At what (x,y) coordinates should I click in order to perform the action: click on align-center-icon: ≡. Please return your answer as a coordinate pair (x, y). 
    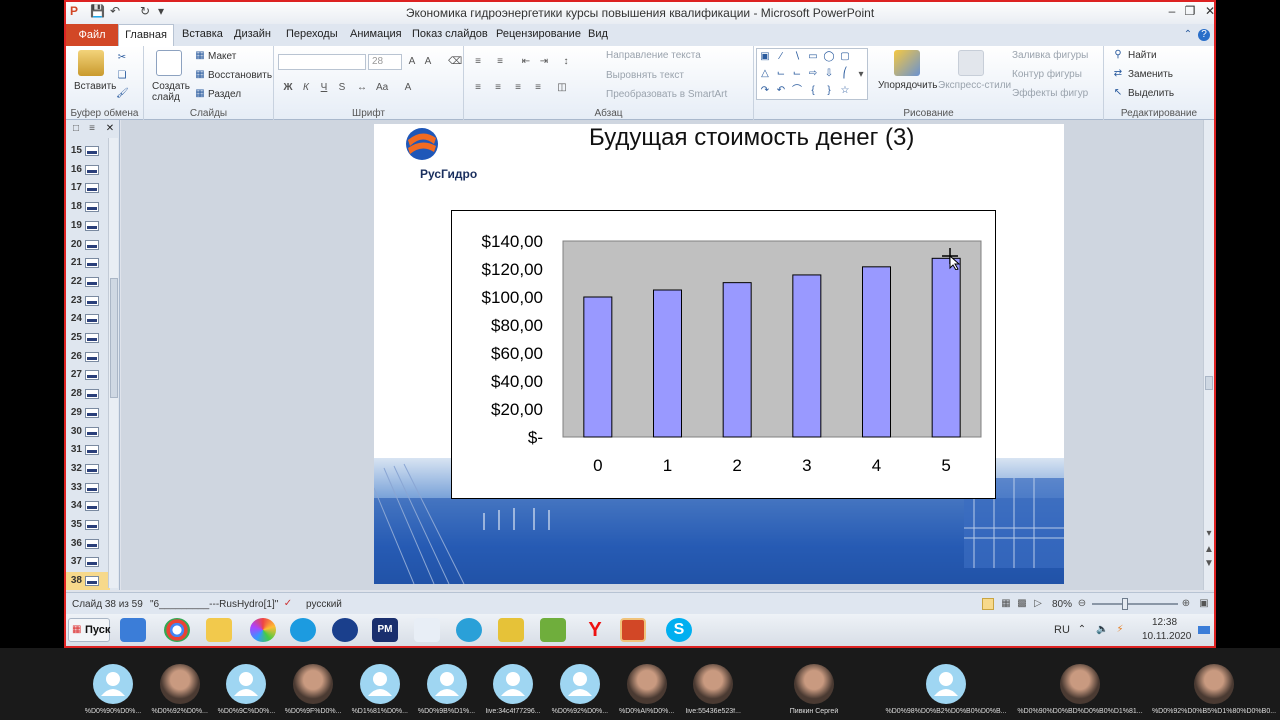
    Looking at the image, I should click on (498, 88).